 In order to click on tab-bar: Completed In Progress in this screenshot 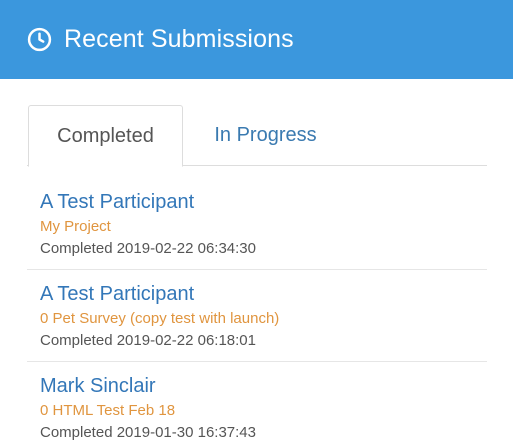, I will do `click(257, 136)`.